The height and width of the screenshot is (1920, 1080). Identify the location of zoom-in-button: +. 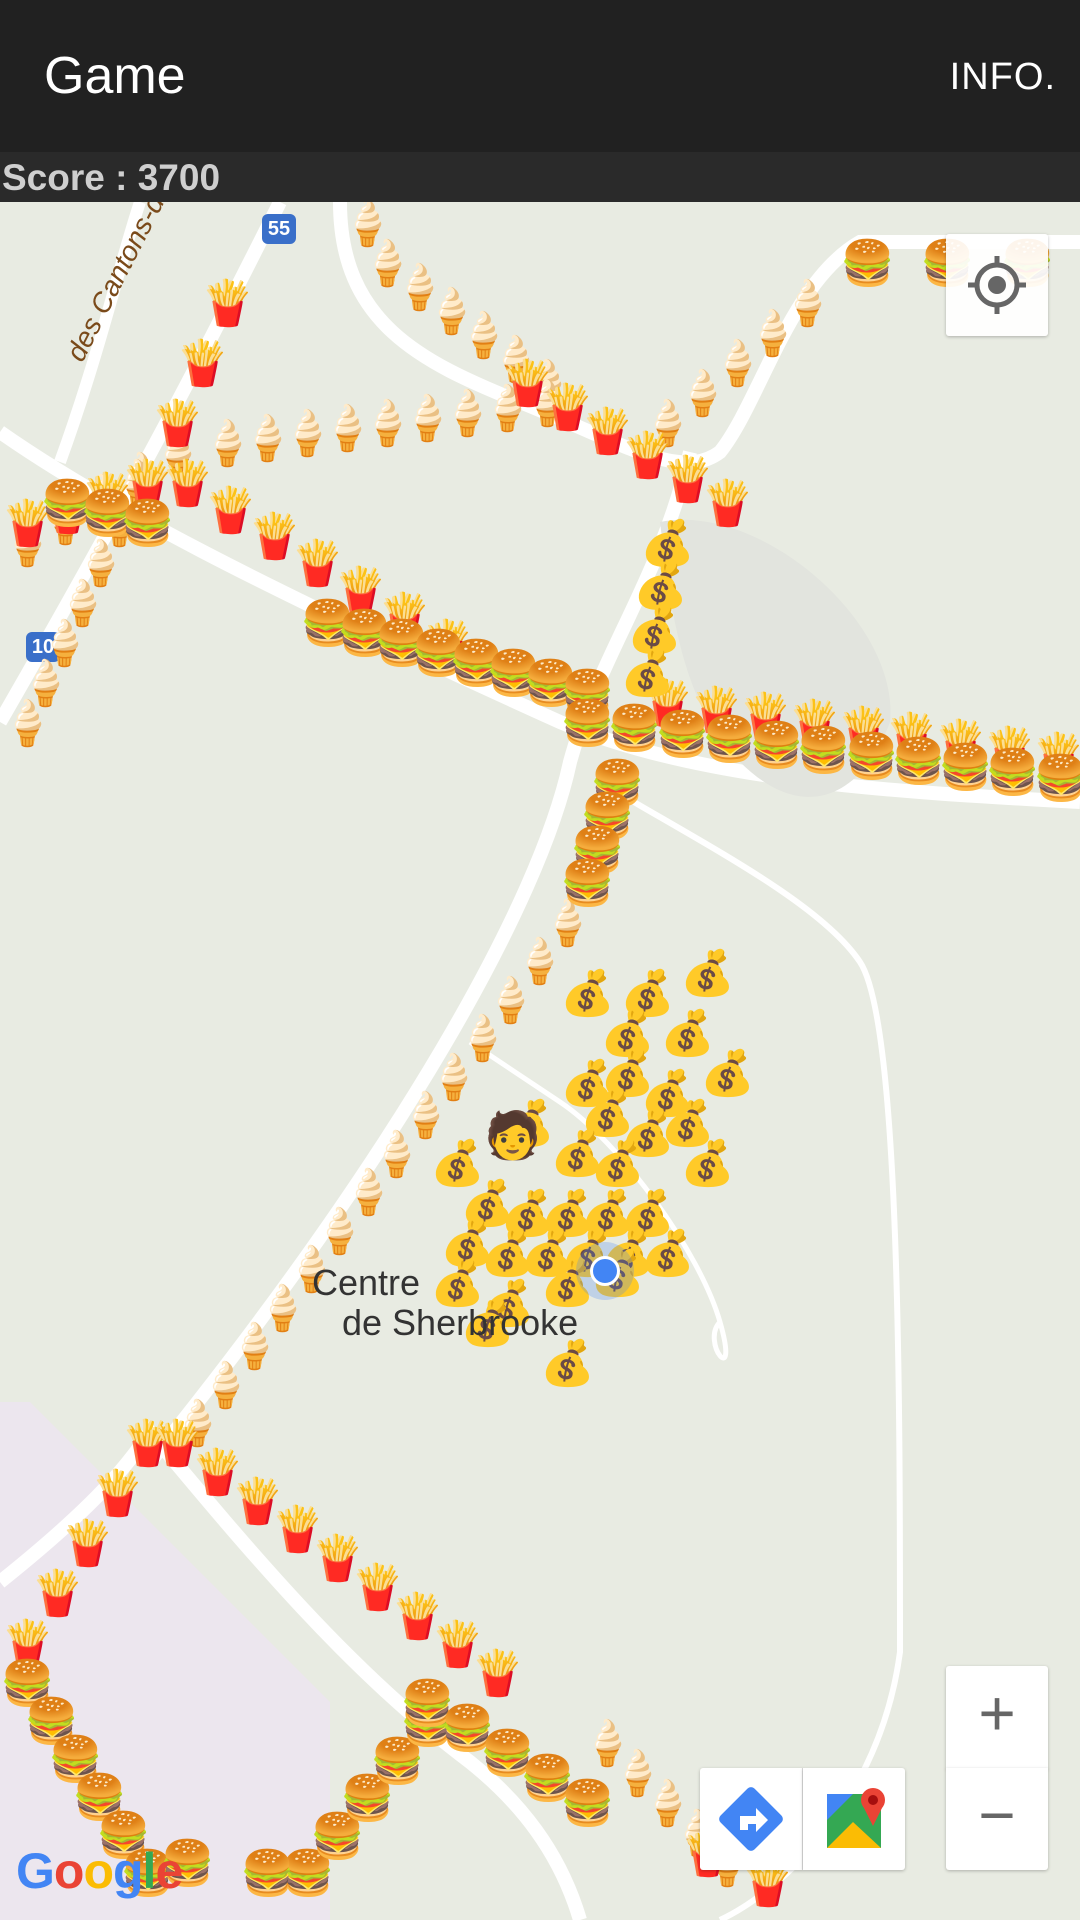
(997, 1717).